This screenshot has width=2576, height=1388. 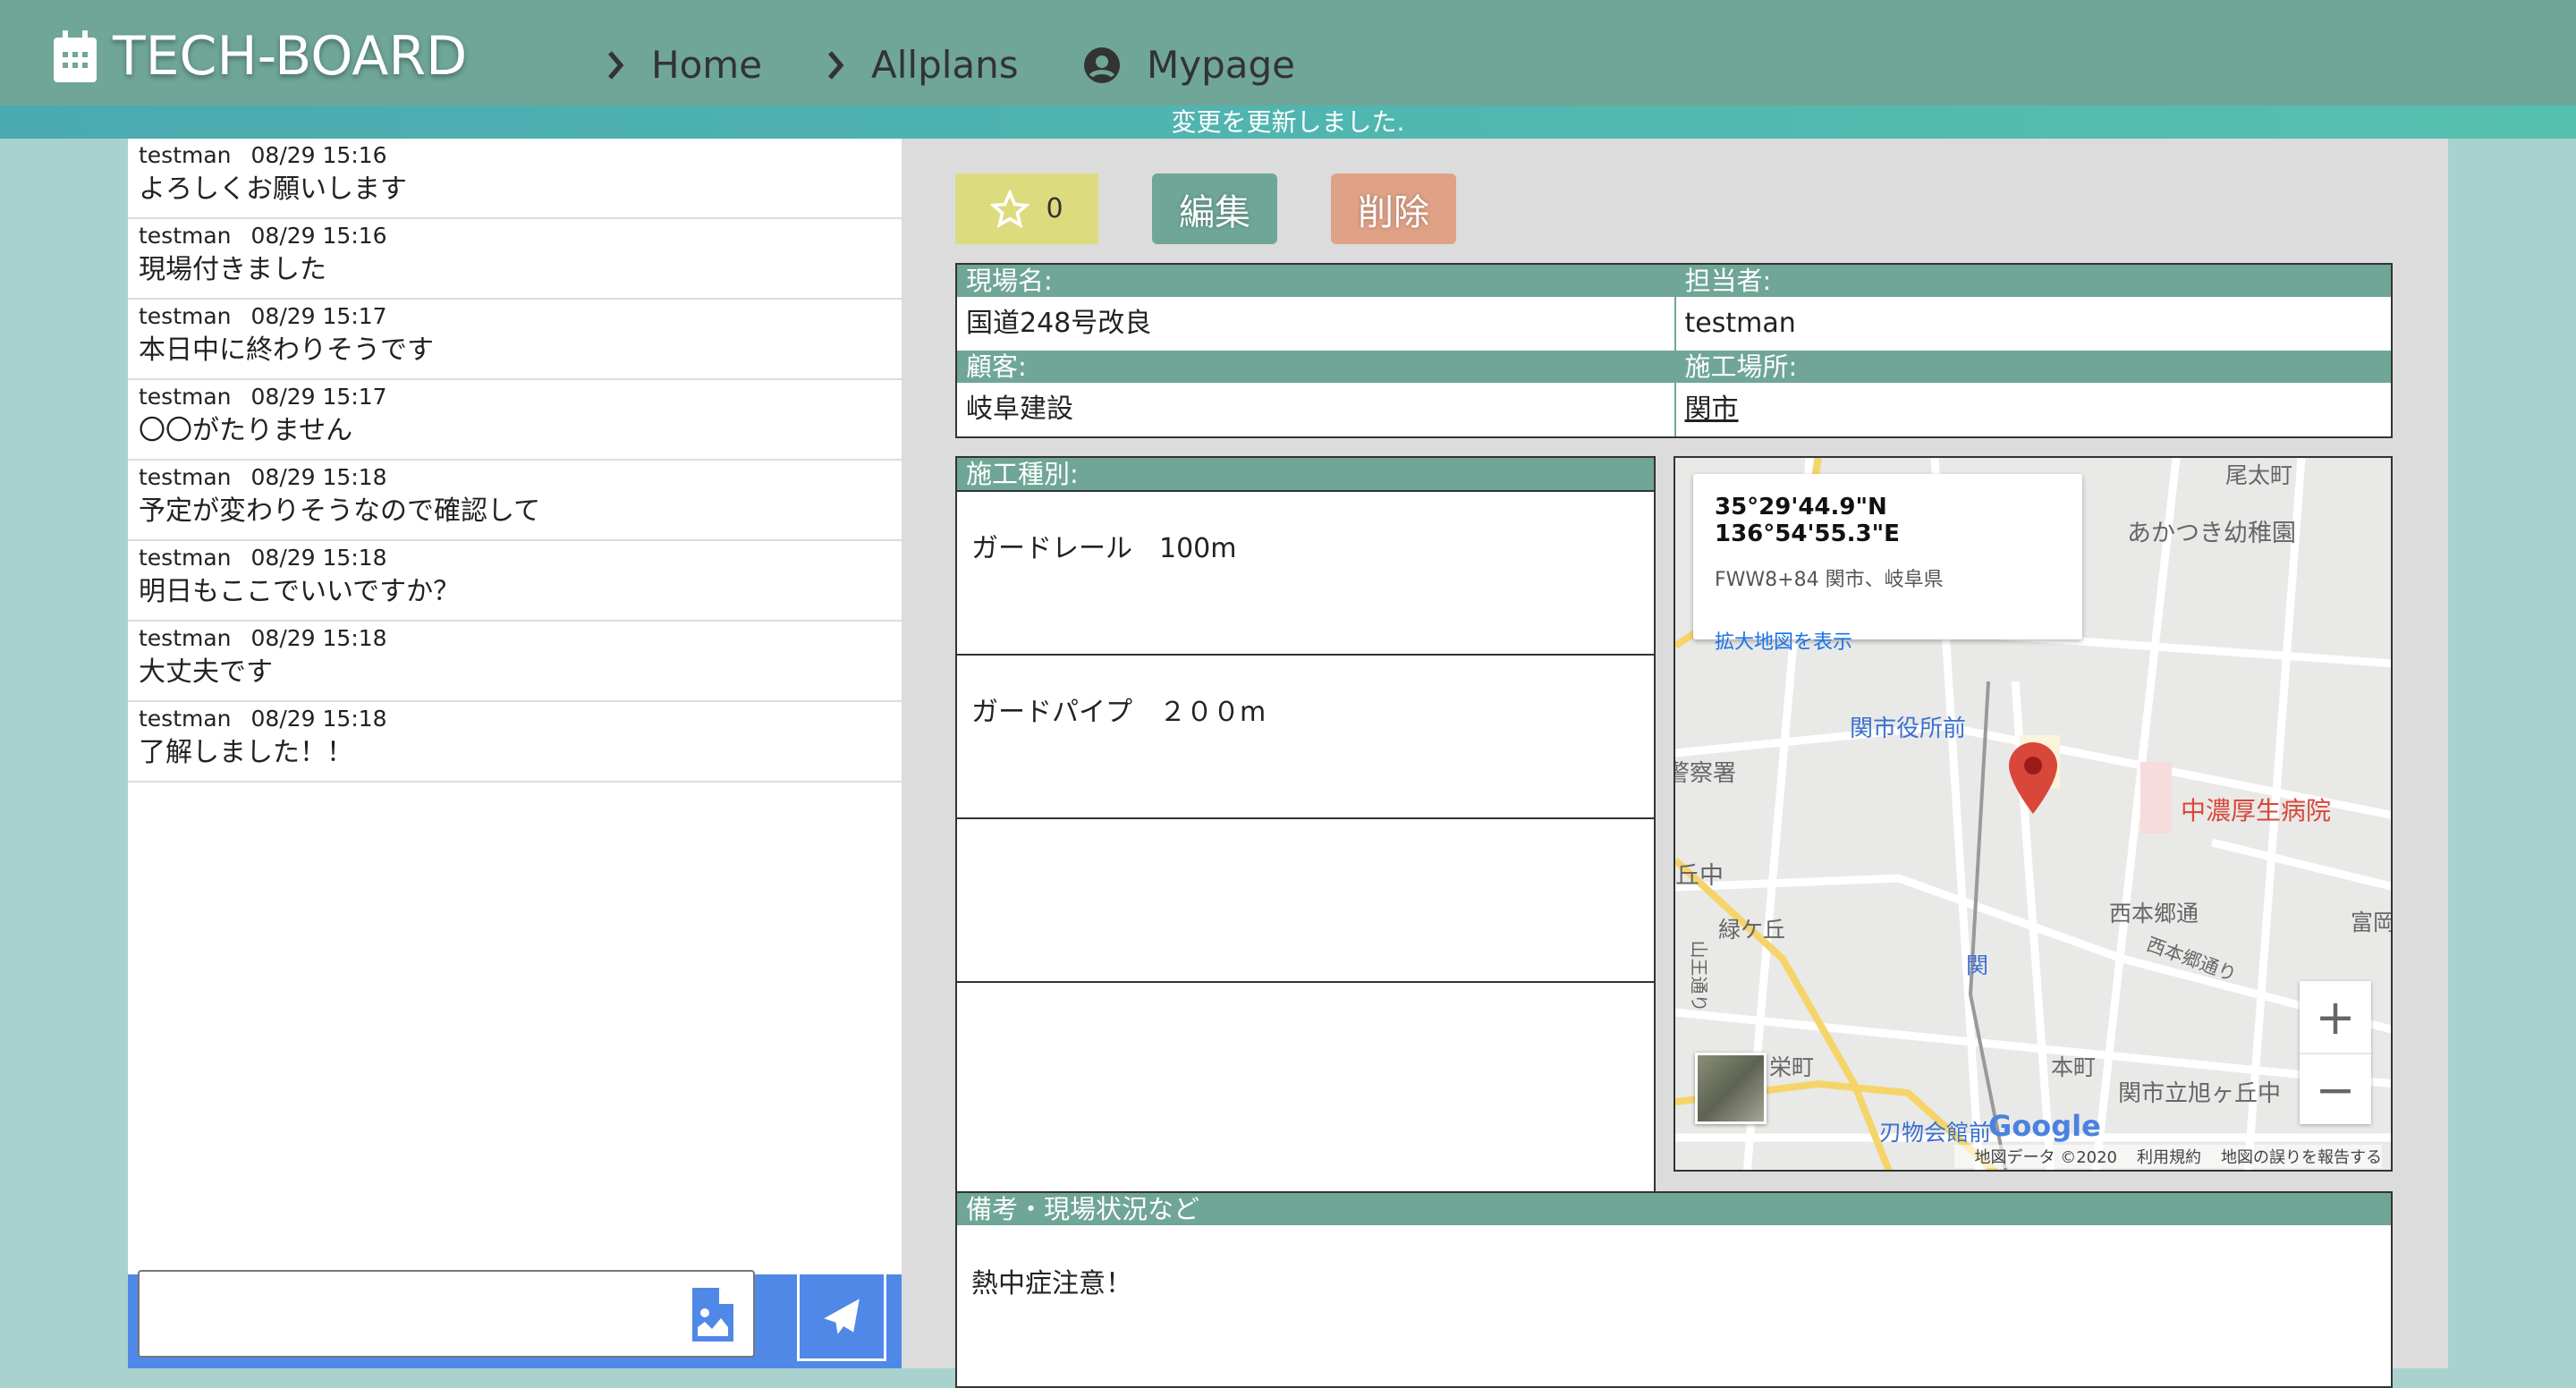 What do you see at coordinates (515, 743) in the screenshot?
I see `chat-message: testman 08/29 15:18 了解しました！！` at bounding box center [515, 743].